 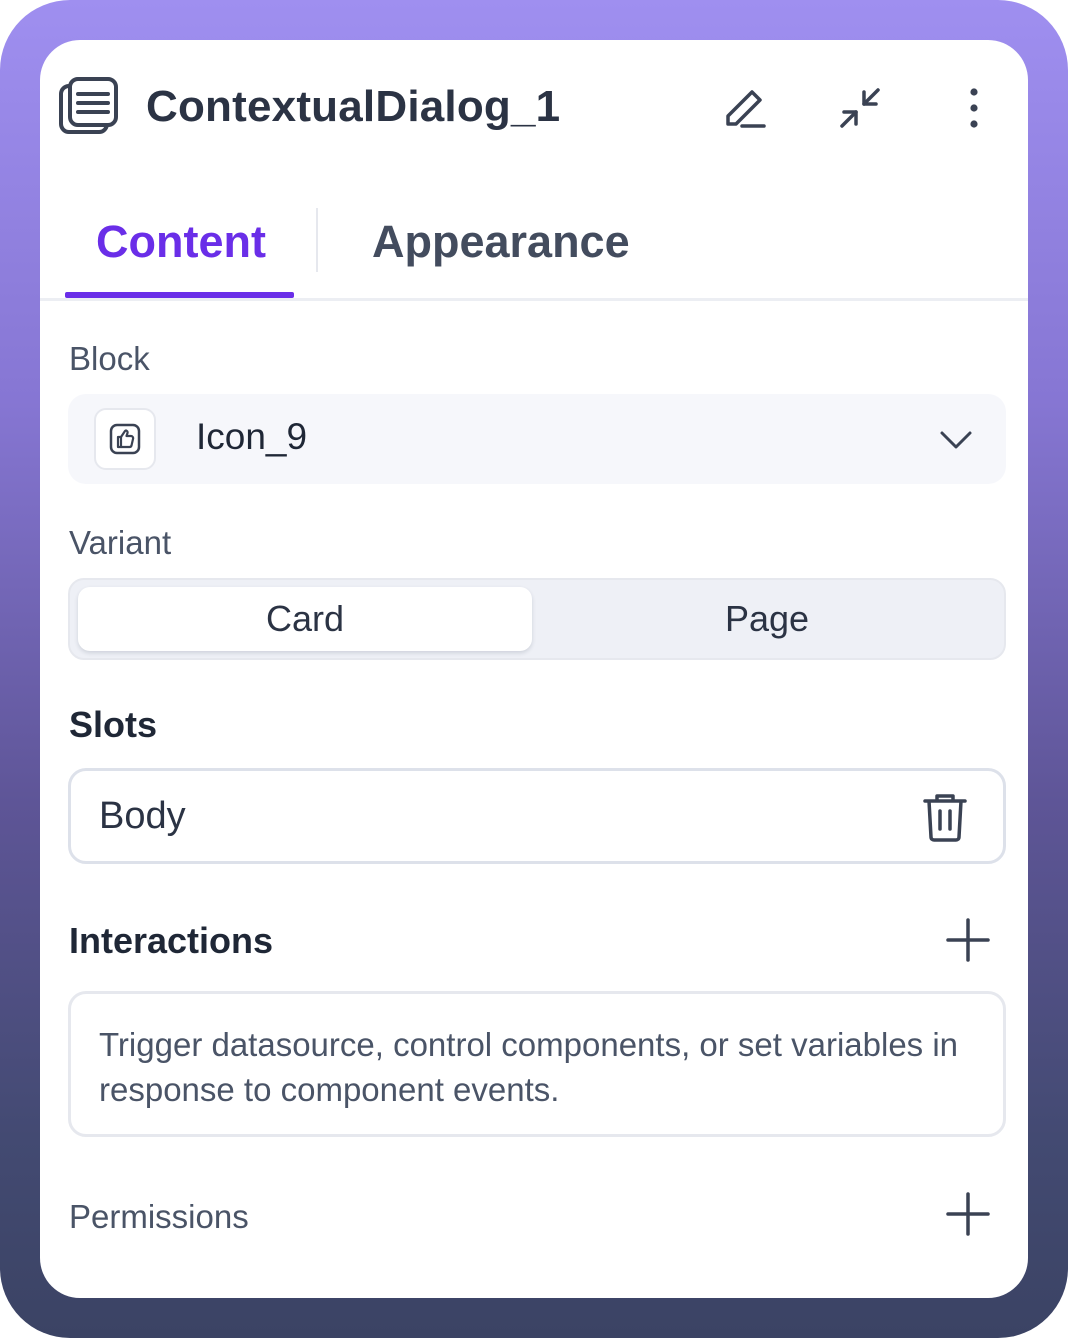 I want to click on tab-divider, so click(x=317, y=240).